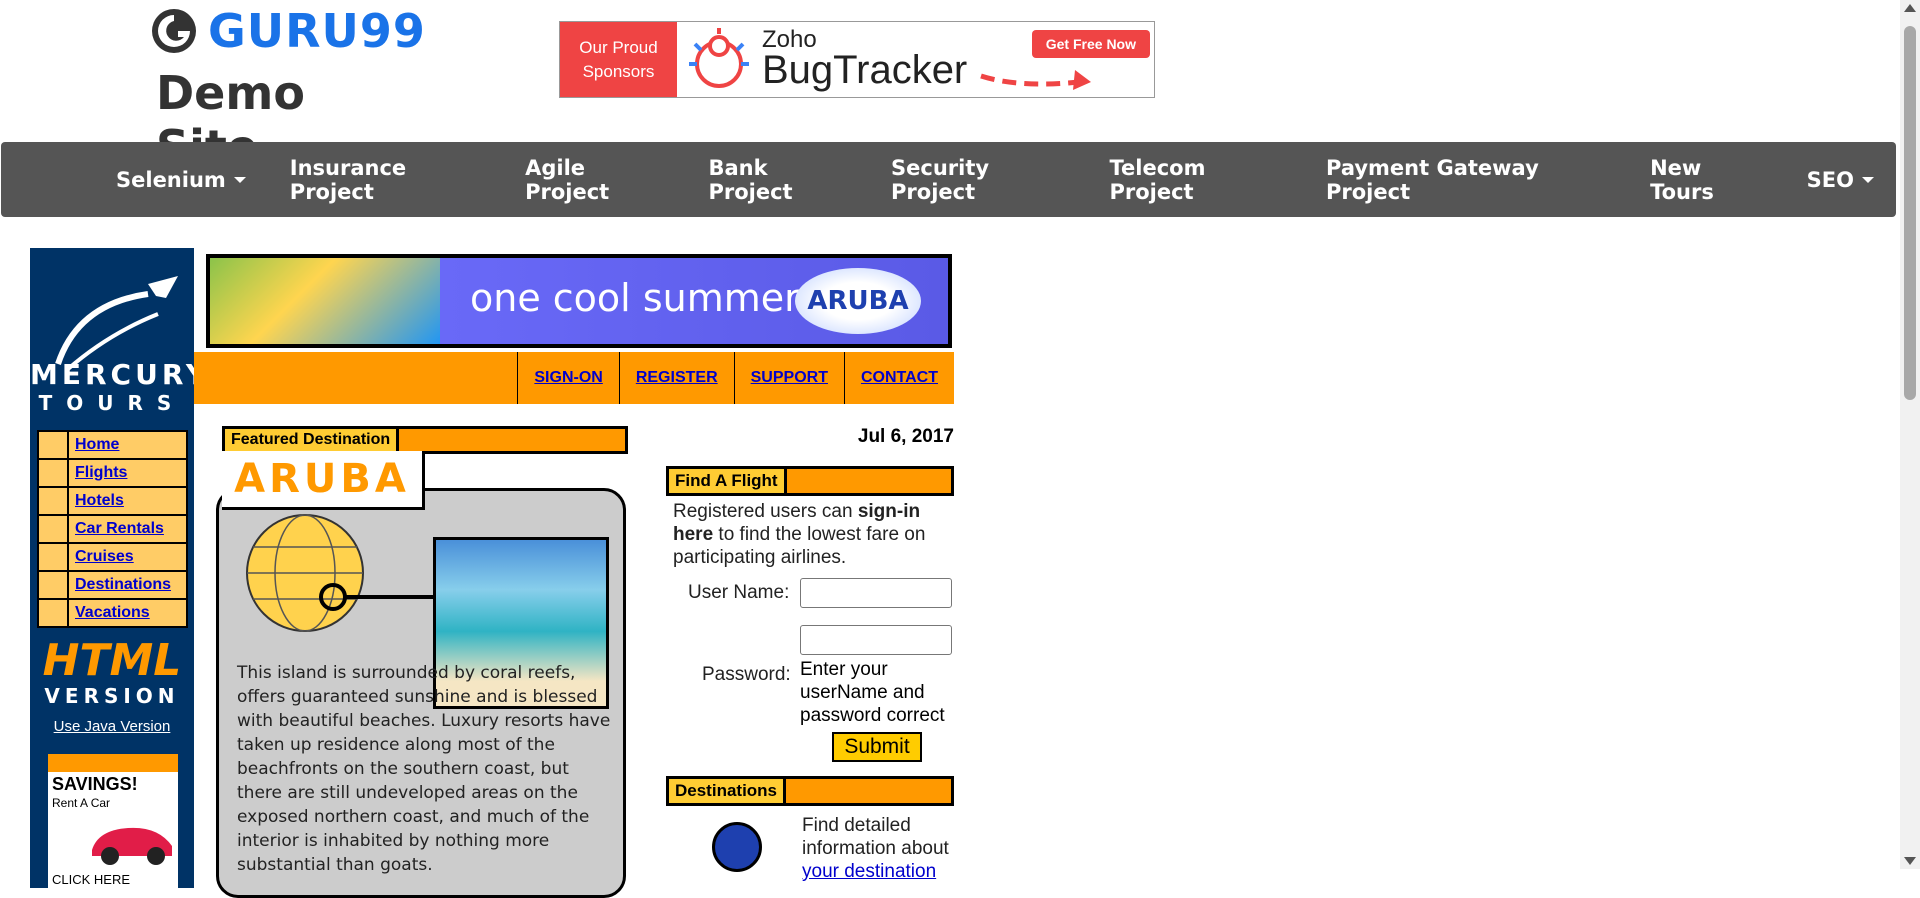  What do you see at coordinates (618, 71) in the screenshot?
I see `sponsor-tag-line2: Sponsors` at bounding box center [618, 71].